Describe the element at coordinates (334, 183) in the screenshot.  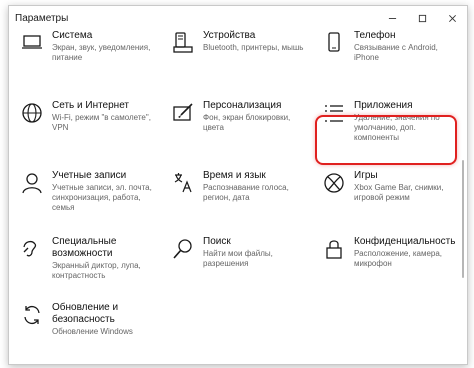
I see `xbox-icon` at that location.